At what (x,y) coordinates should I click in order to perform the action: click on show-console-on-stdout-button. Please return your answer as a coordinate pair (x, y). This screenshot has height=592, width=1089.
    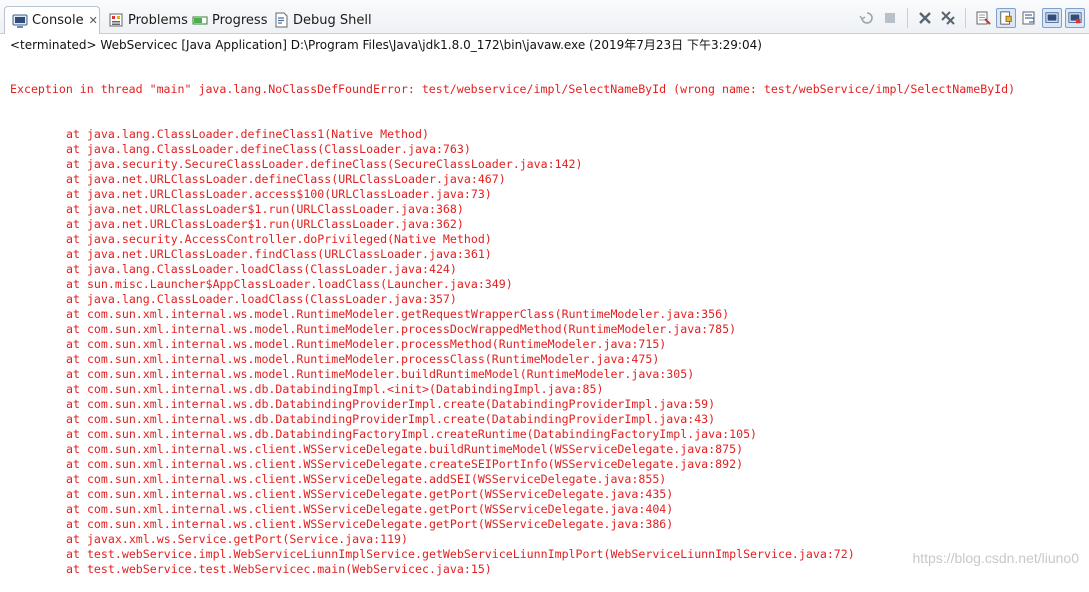
    Looking at the image, I should click on (1052, 18).